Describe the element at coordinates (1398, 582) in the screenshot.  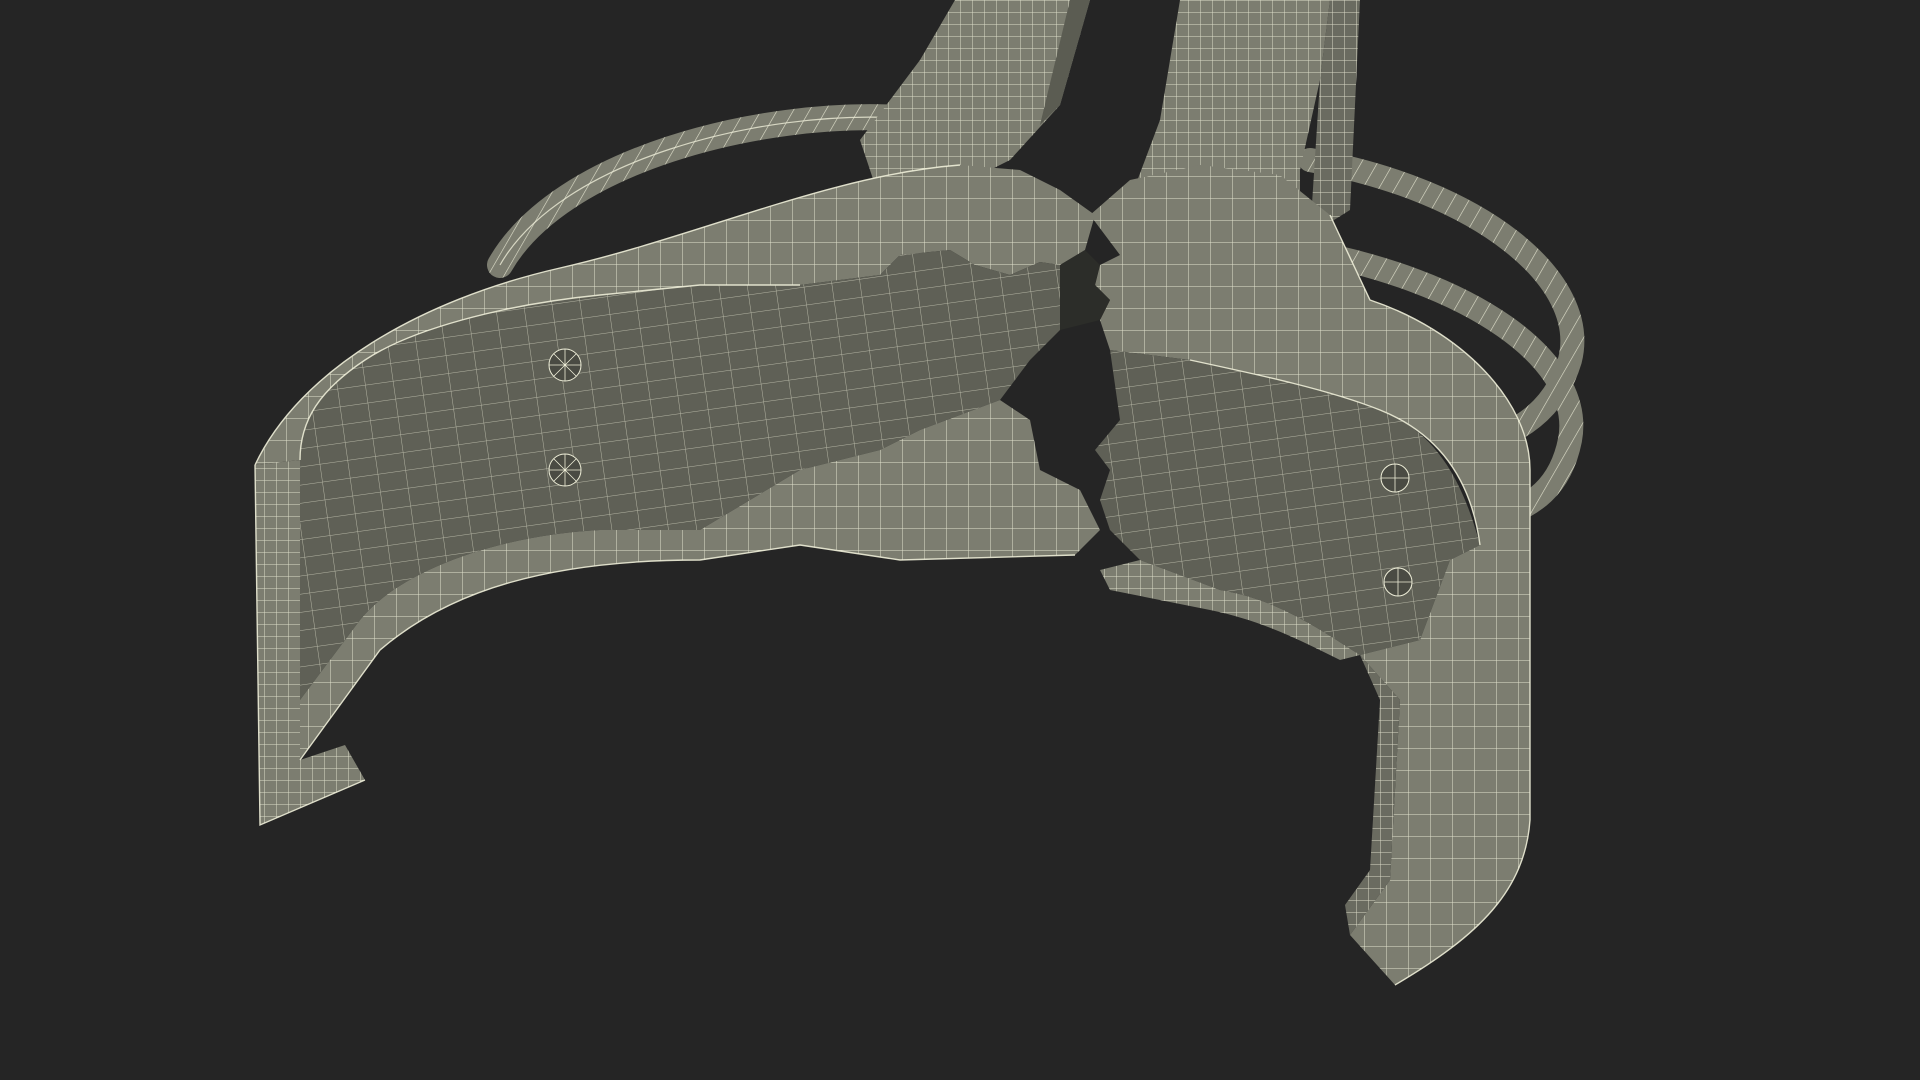
I see `screw-hole-right-lower` at that location.